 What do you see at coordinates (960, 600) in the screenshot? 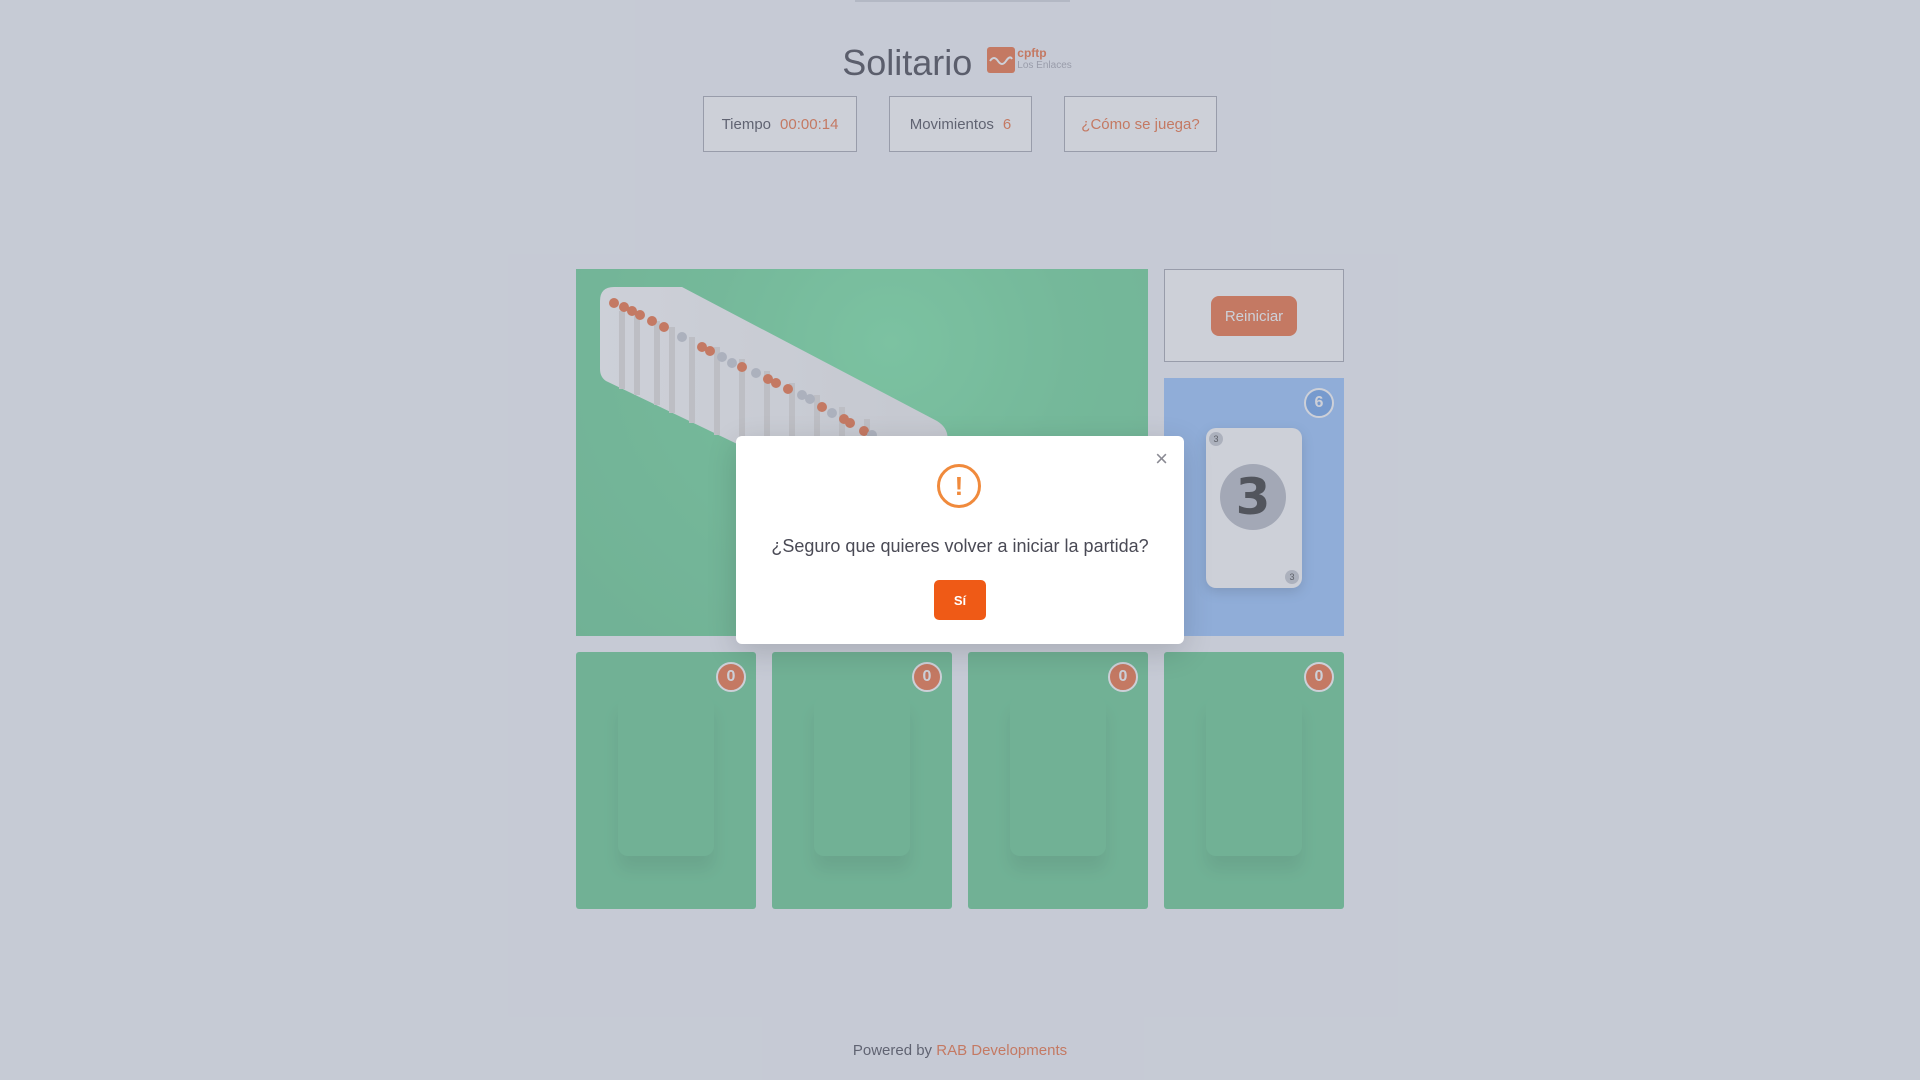
I see `confirm-button: Sí` at bounding box center [960, 600].